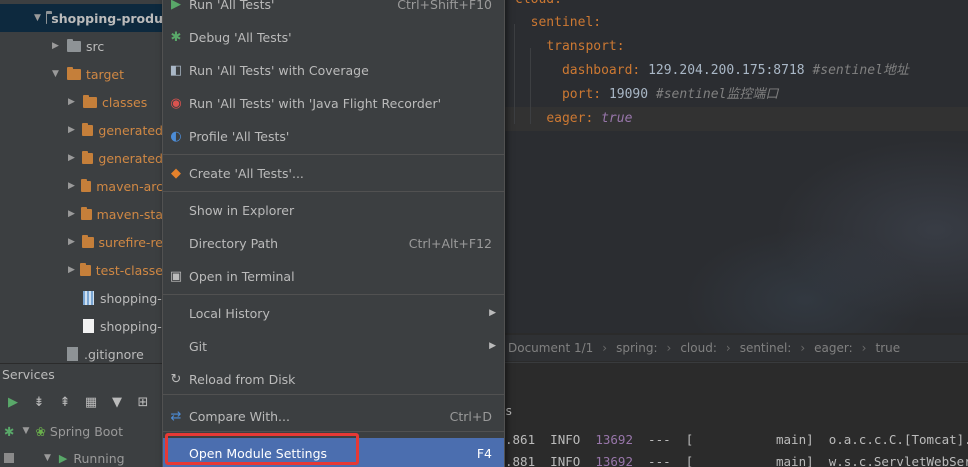 The image size is (968, 467). What do you see at coordinates (131, 298) in the screenshot?
I see `tree-item-label: shopping-` at bounding box center [131, 298].